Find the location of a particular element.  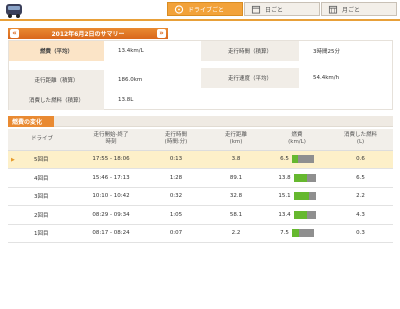

fuel-cell: 0.3 is located at coordinates (360, 233).